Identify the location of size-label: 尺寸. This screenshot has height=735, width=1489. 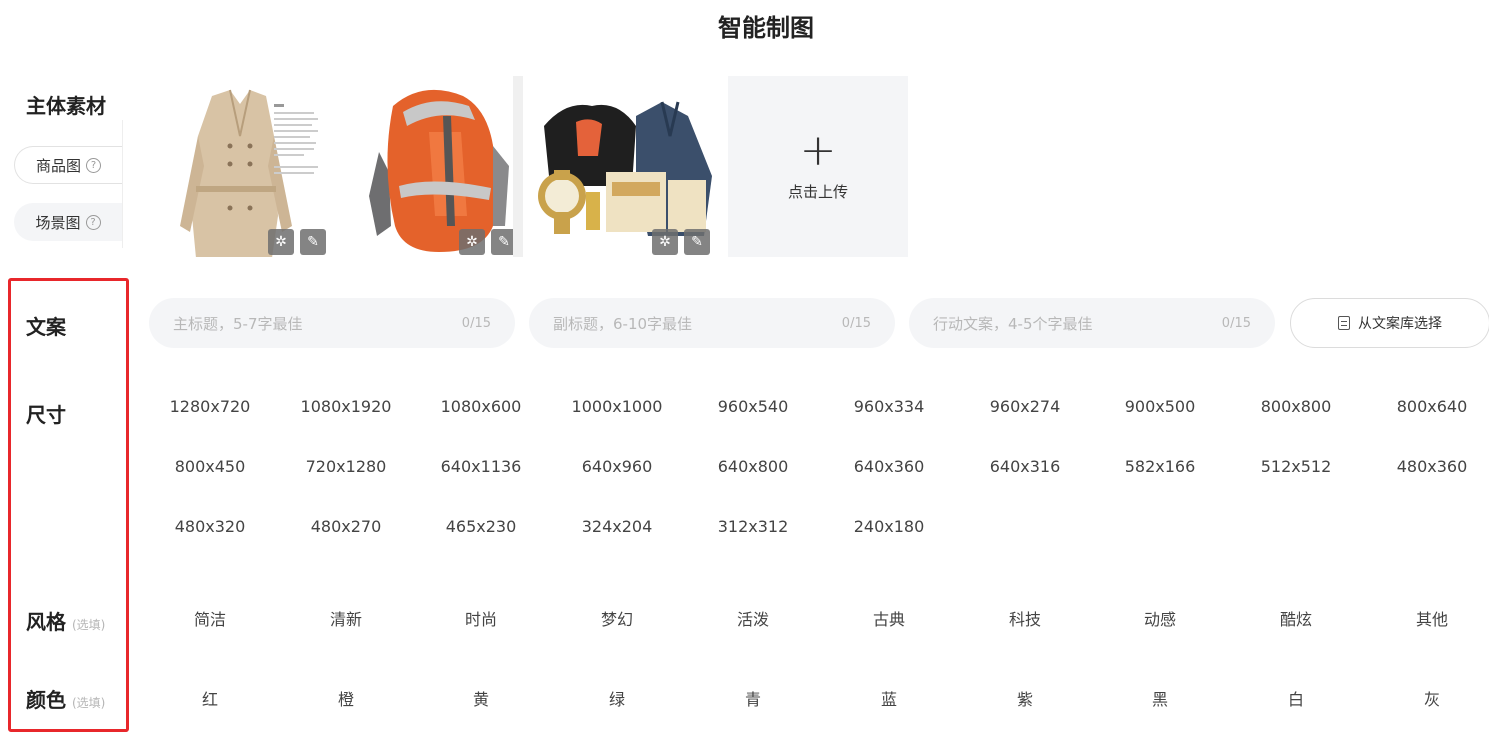
(46, 415).